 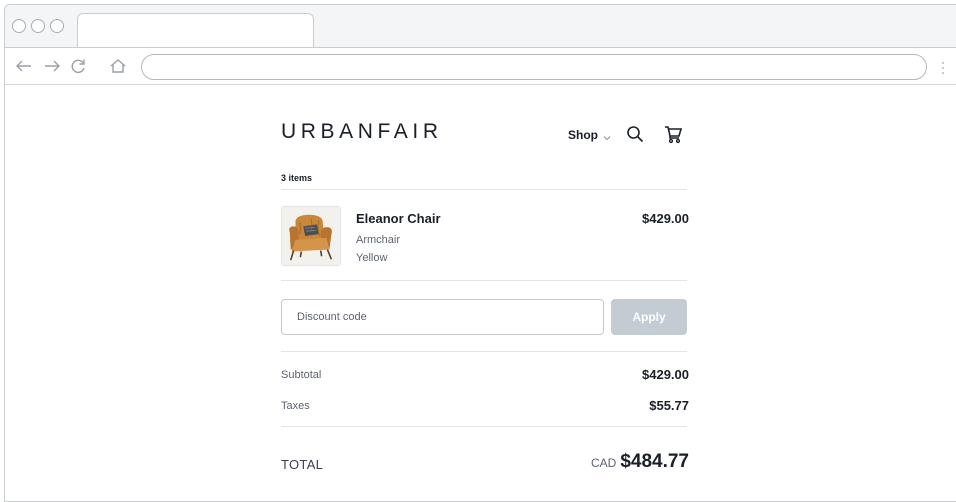 I want to click on product-thumbnail, so click(x=311, y=236).